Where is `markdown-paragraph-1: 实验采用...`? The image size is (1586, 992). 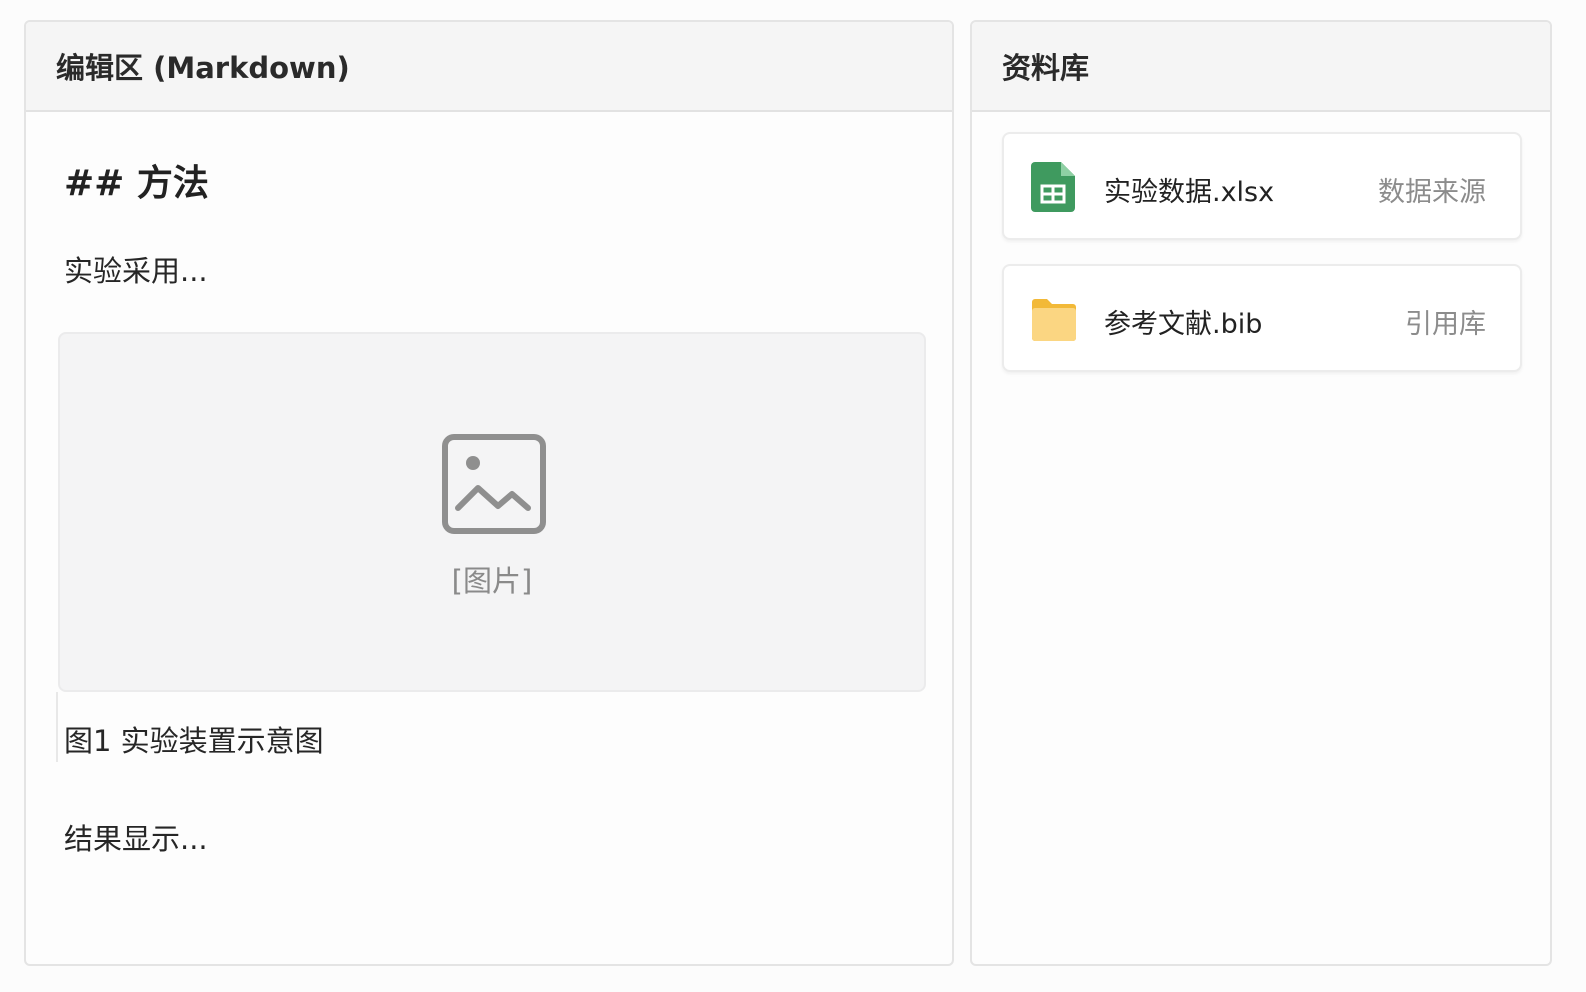
markdown-paragraph-1: 实验采用... is located at coordinates (136, 269).